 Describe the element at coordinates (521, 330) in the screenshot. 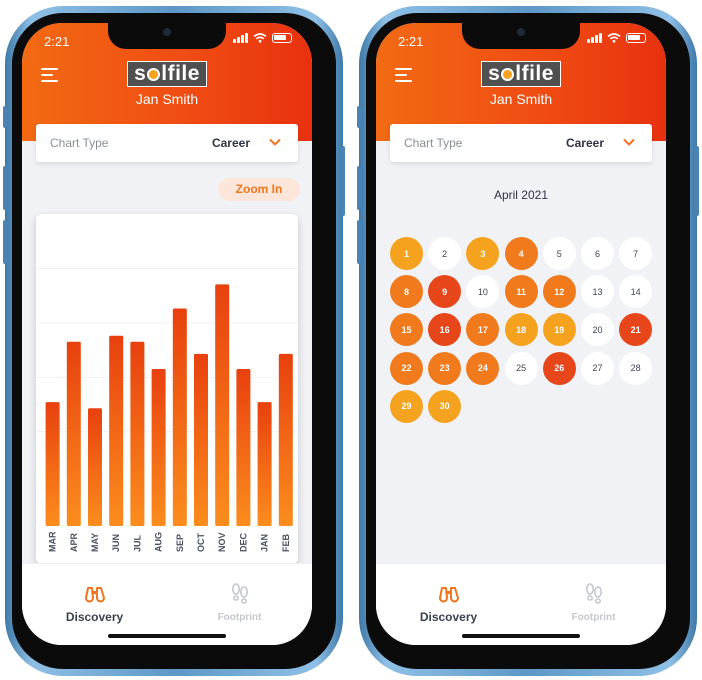

I see `calendar-day: 18` at that location.